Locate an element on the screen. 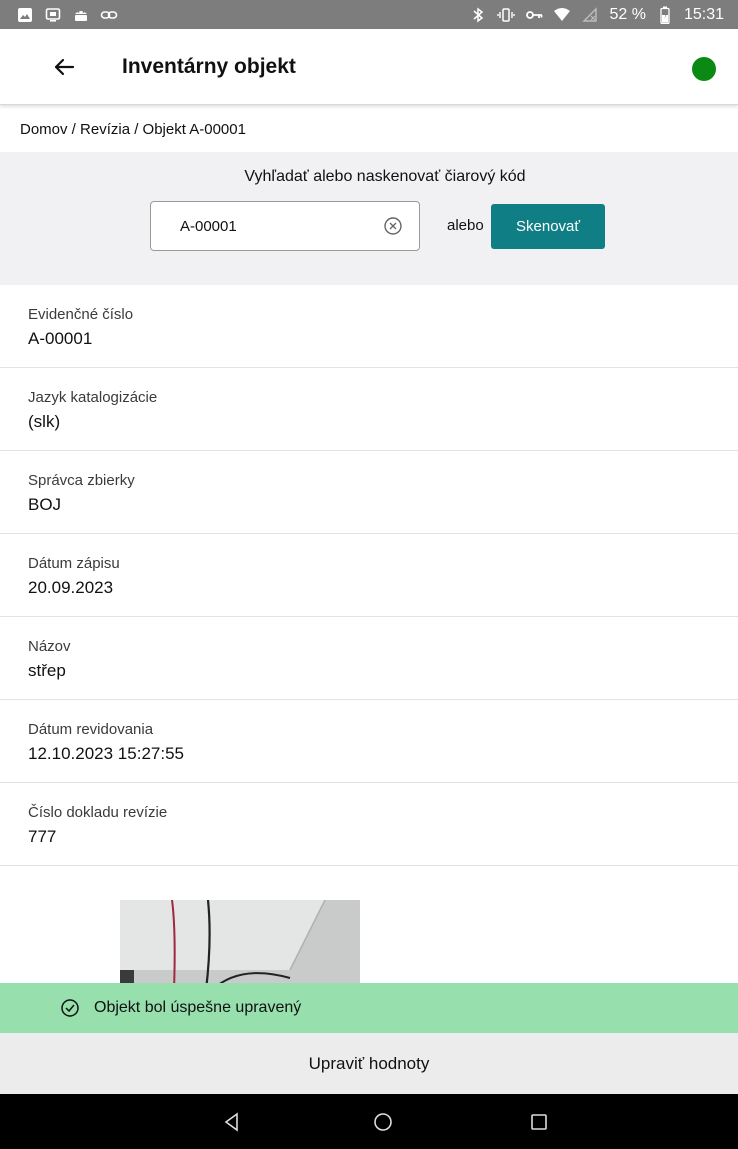 This screenshot has width=738, height=1149. edit-values-button: Upraviť hodnoty is located at coordinates (369, 1063).